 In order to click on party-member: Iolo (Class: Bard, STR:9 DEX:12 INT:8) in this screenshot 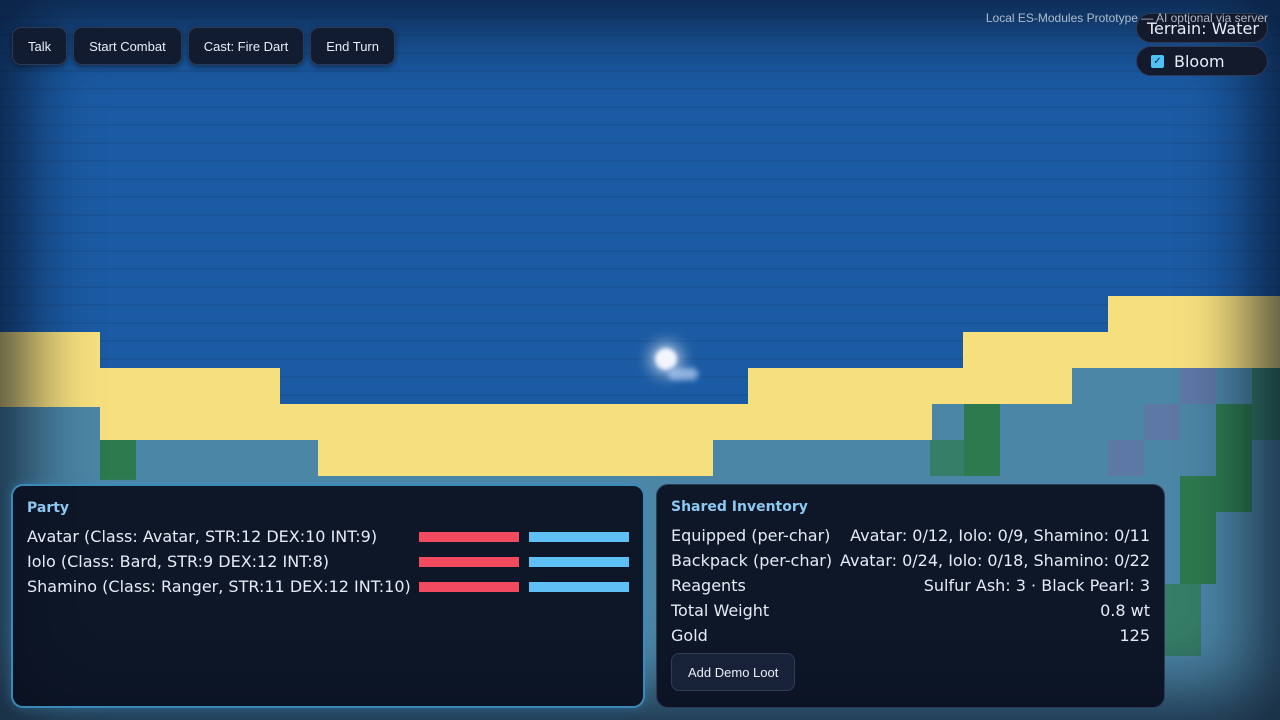, I will do `click(328, 561)`.